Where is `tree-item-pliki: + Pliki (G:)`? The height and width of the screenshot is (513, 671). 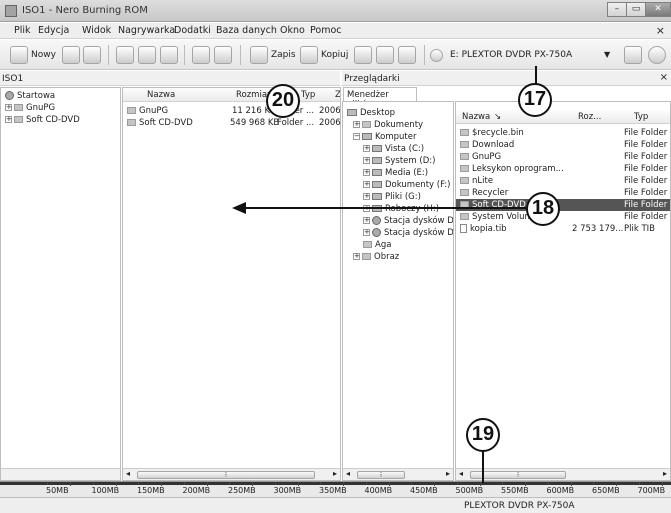 tree-item-pliki: + Pliki (G:) is located at coordinates (392, 197).